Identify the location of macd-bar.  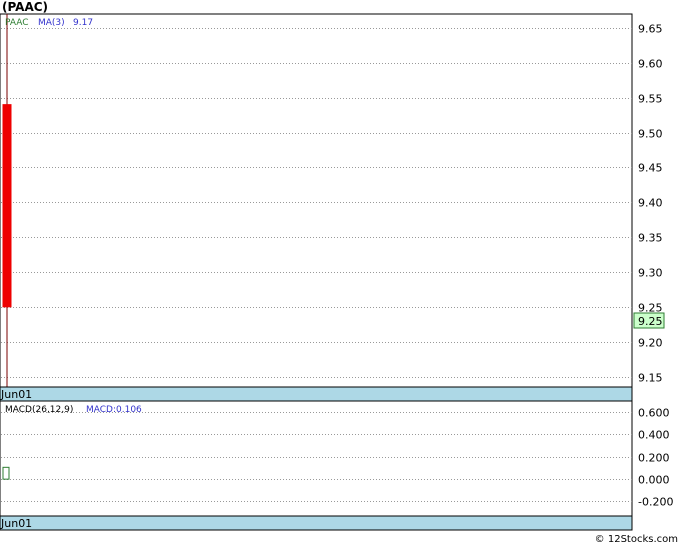
(6, 473).